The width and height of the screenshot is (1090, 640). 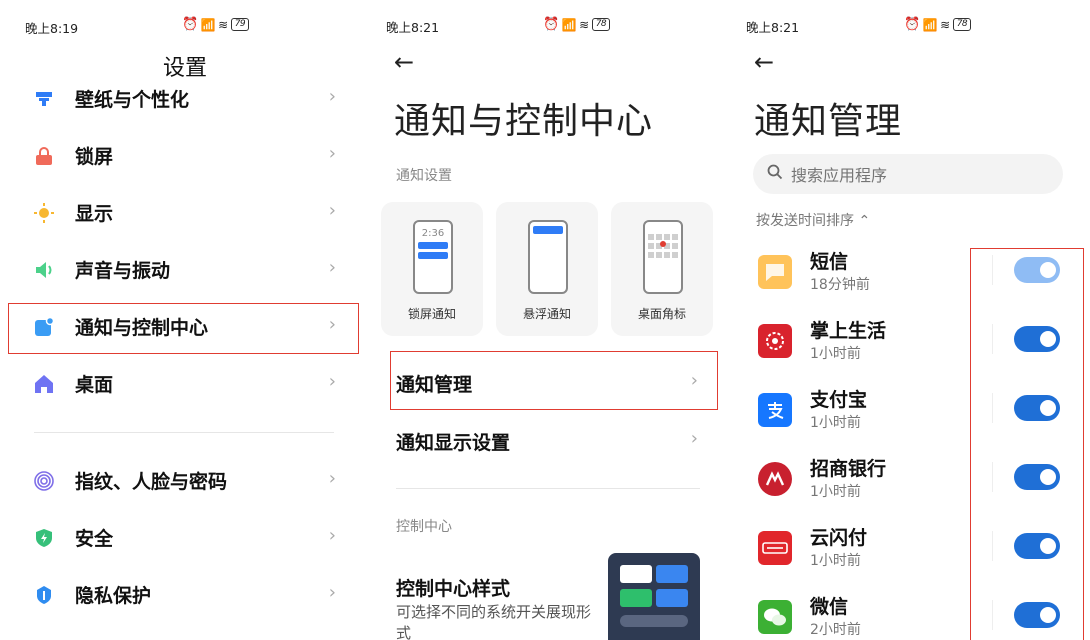 What do you see at coordinates (424, 176) in the screenshot?
I see `section-header: 通知设置` at bounding box center [424, 176].